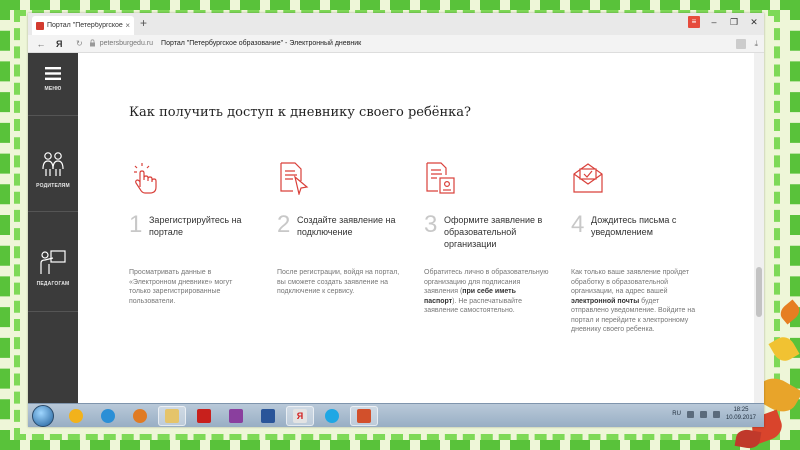 The height and width of the screenshot is (450, 800). Describe the element at coordinates (440, 178) in the screenshot. I see `document-stamp-icon` at that location.